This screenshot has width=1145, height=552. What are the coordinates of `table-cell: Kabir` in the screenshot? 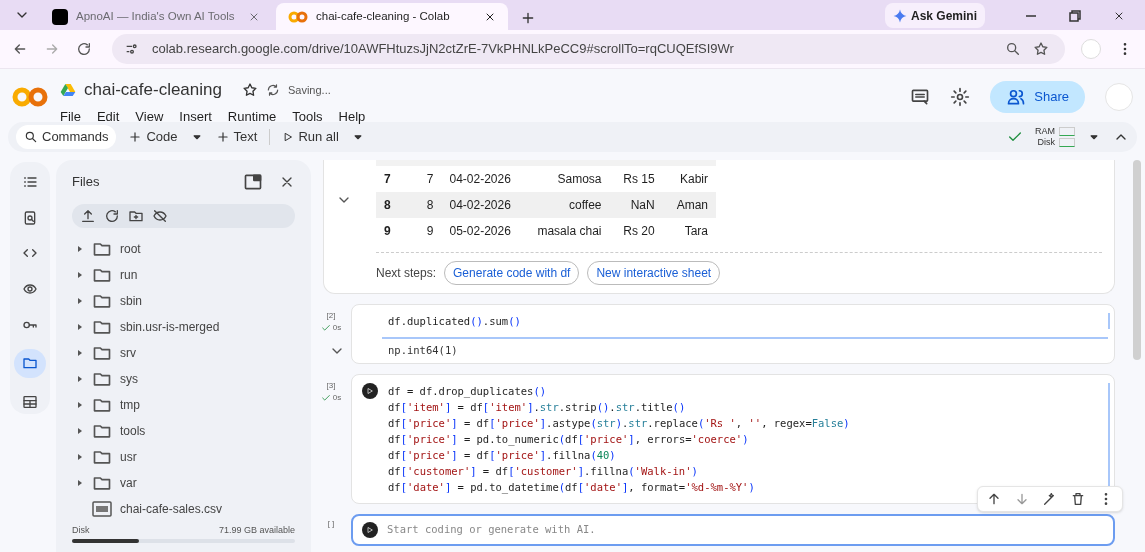 It's located at (689, 179).